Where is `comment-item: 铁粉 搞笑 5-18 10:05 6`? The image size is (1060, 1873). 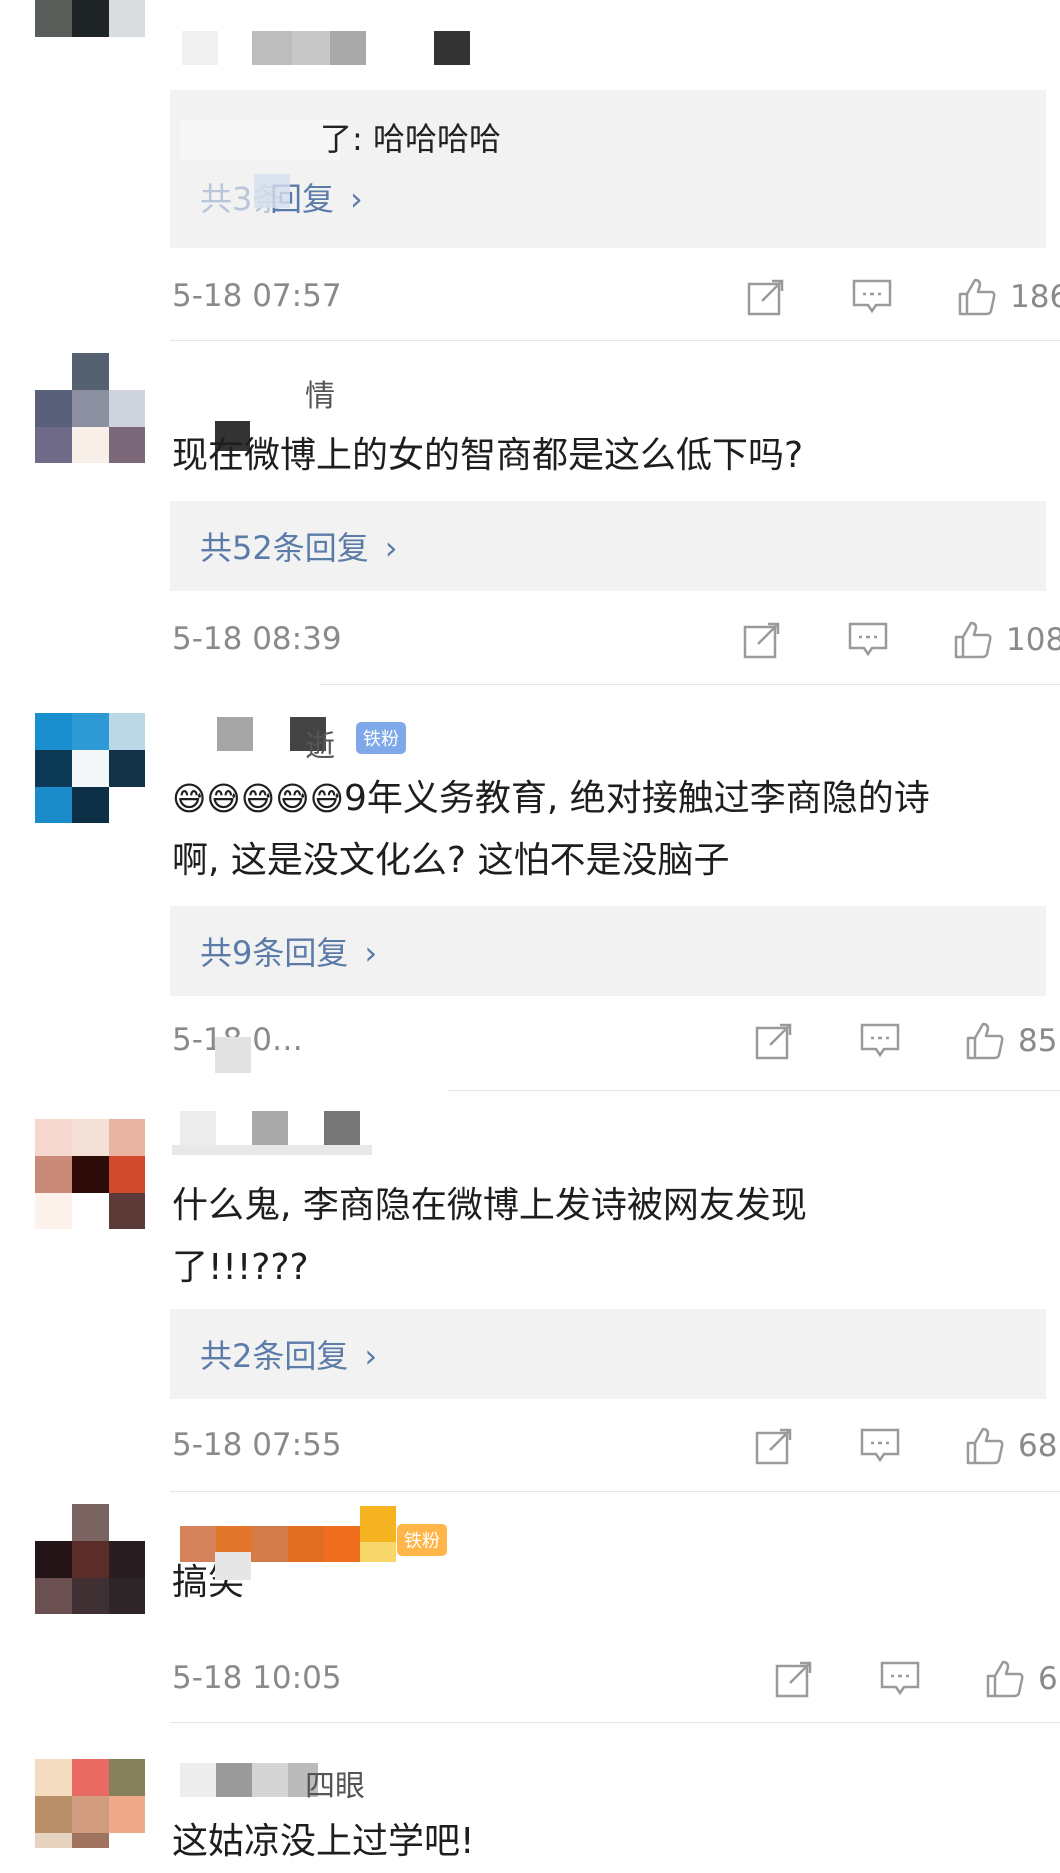 comment-item: 铁粉 搞笑 5-18 10:05 6 is located at coordinates (530, 1607).